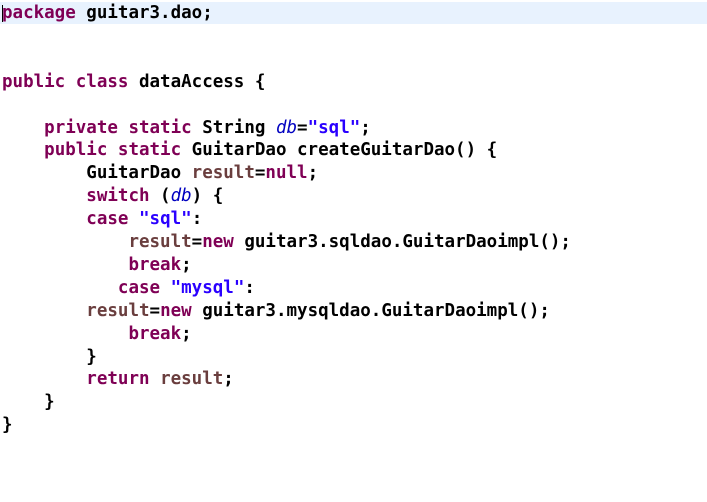 This screenshot has height=502, width=707. What do you see at coordinates (402, 242) in the screenshot?
I see `plain-token: guitar3.sqldao.GuitarDaoimpl();` at bounding box center [402, 242].